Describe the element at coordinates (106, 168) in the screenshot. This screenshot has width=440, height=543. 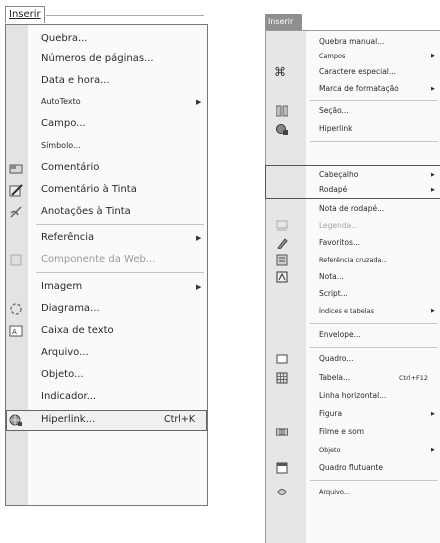
I see `menu-item-comentario: Comentário` at that location.